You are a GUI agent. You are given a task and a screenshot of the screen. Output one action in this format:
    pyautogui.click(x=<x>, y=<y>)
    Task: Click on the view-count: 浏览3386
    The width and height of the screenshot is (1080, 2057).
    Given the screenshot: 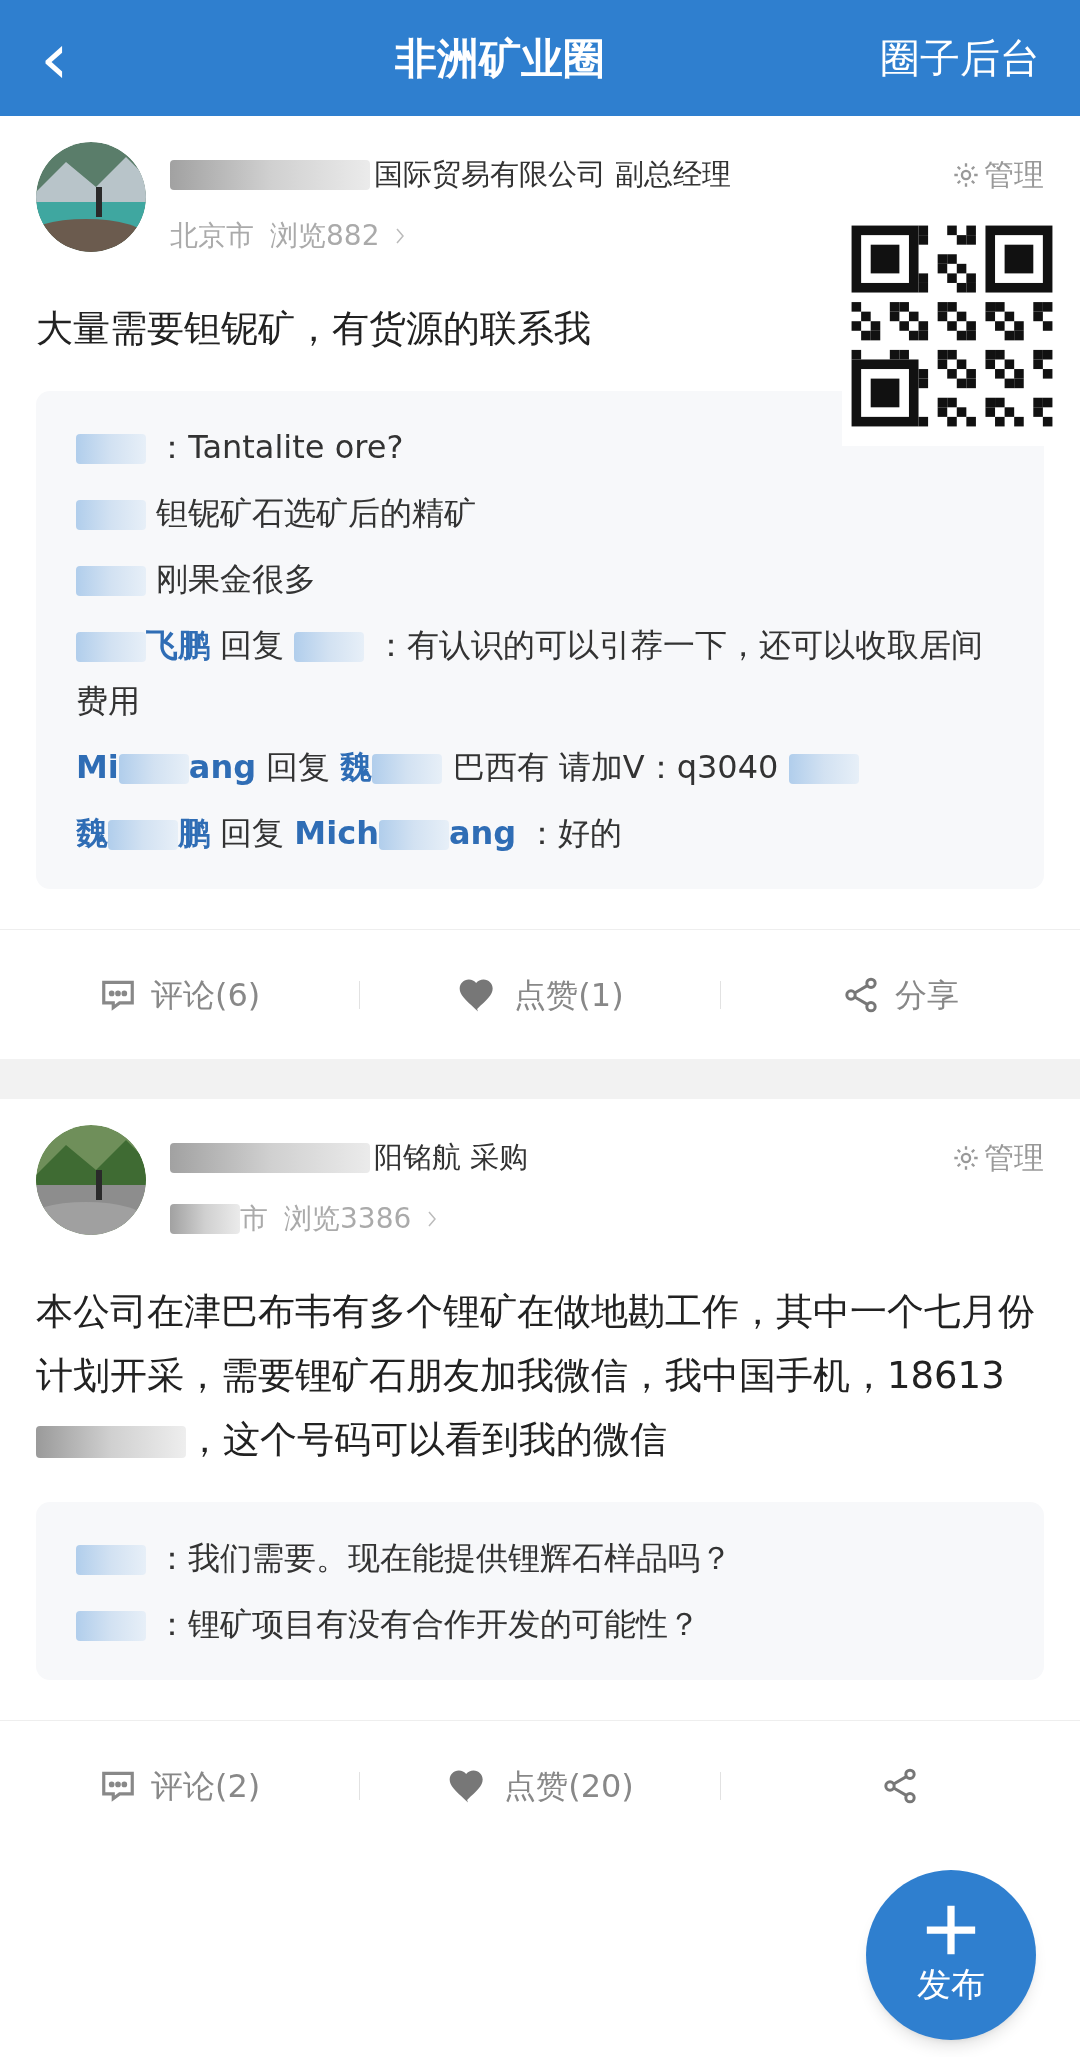 What is the action you would take?
    pyautogui.click(x=348, y=1219)
    